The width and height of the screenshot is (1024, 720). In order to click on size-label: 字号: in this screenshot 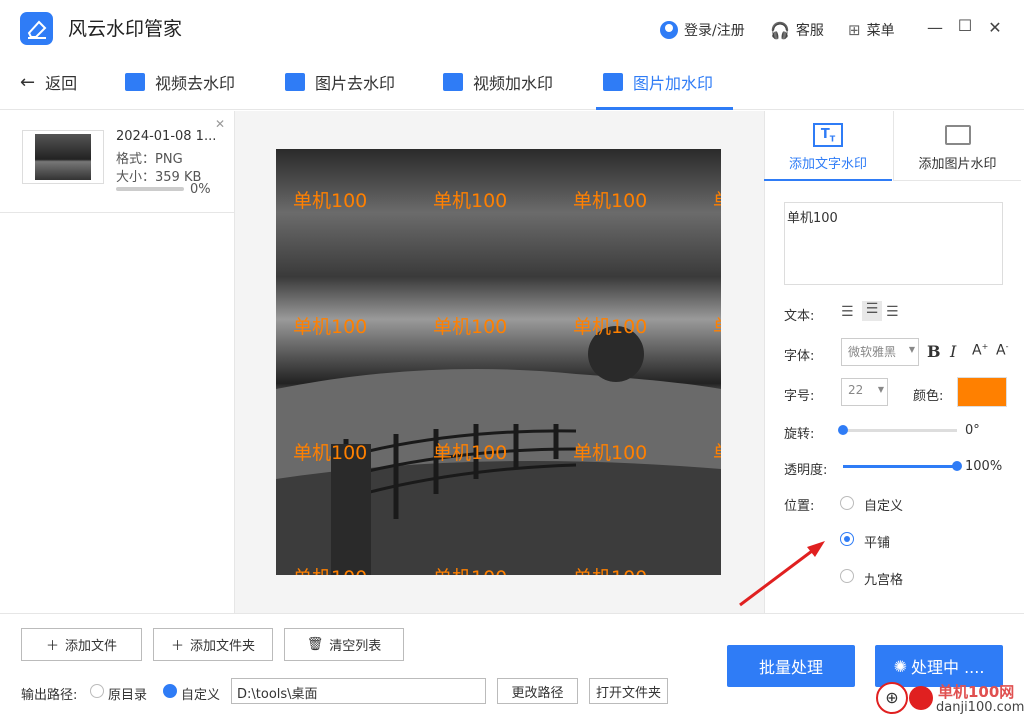, I will do `click(799, 396)`.